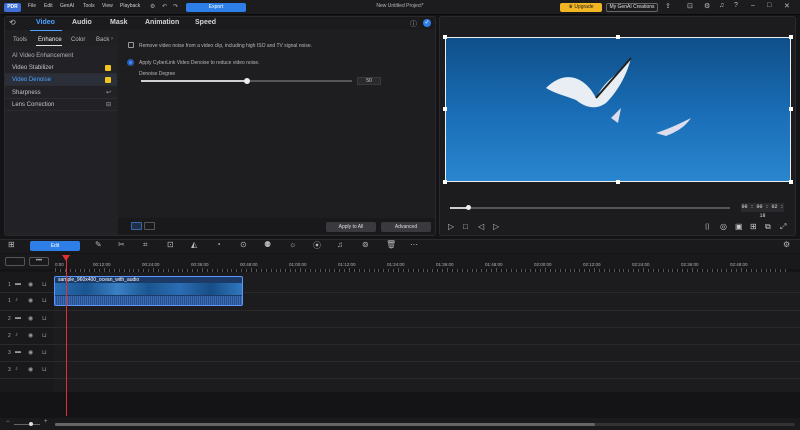  What do you see at coordinates (786, 244) in the screenshot?
I see `timeline-settings-icon: ⚙` at bounding box center [786, 244].